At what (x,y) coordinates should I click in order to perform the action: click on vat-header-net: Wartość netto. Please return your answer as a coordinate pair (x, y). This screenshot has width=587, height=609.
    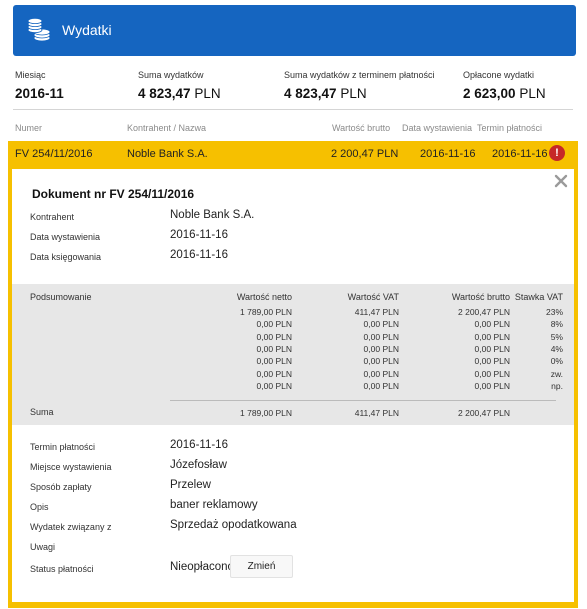
    Looking at the image, I should click on (264, 297).